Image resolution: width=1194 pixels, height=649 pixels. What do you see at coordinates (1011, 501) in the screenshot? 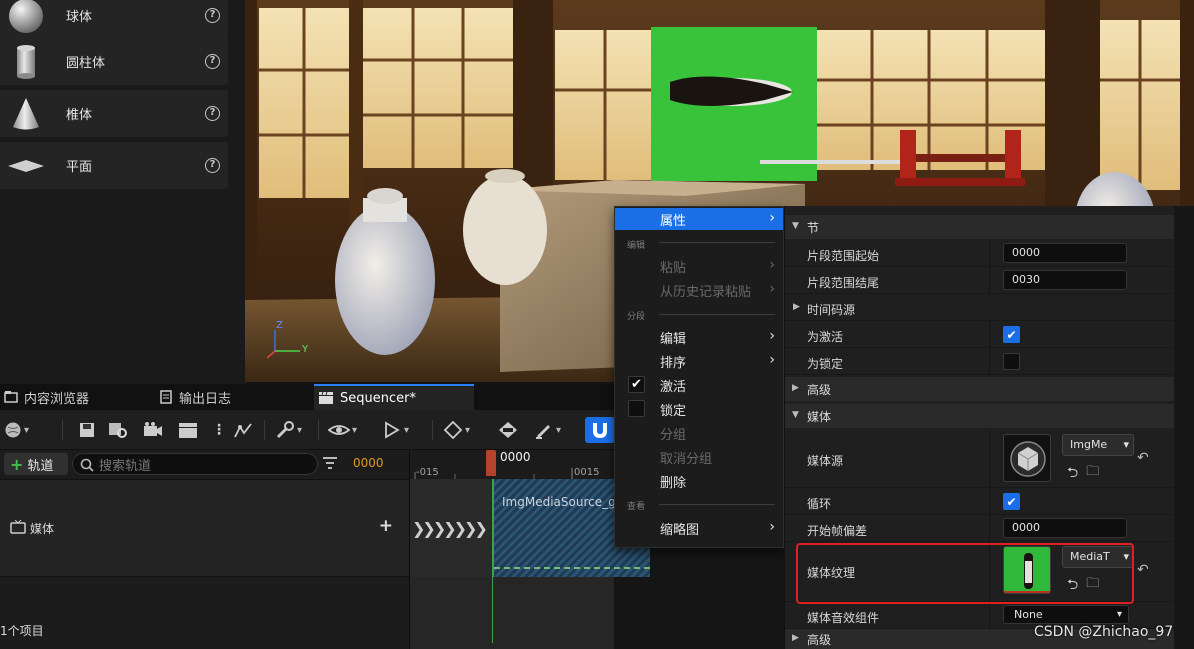
I see `loop-checkbox: ✔` at bounding box center [1011, 501].